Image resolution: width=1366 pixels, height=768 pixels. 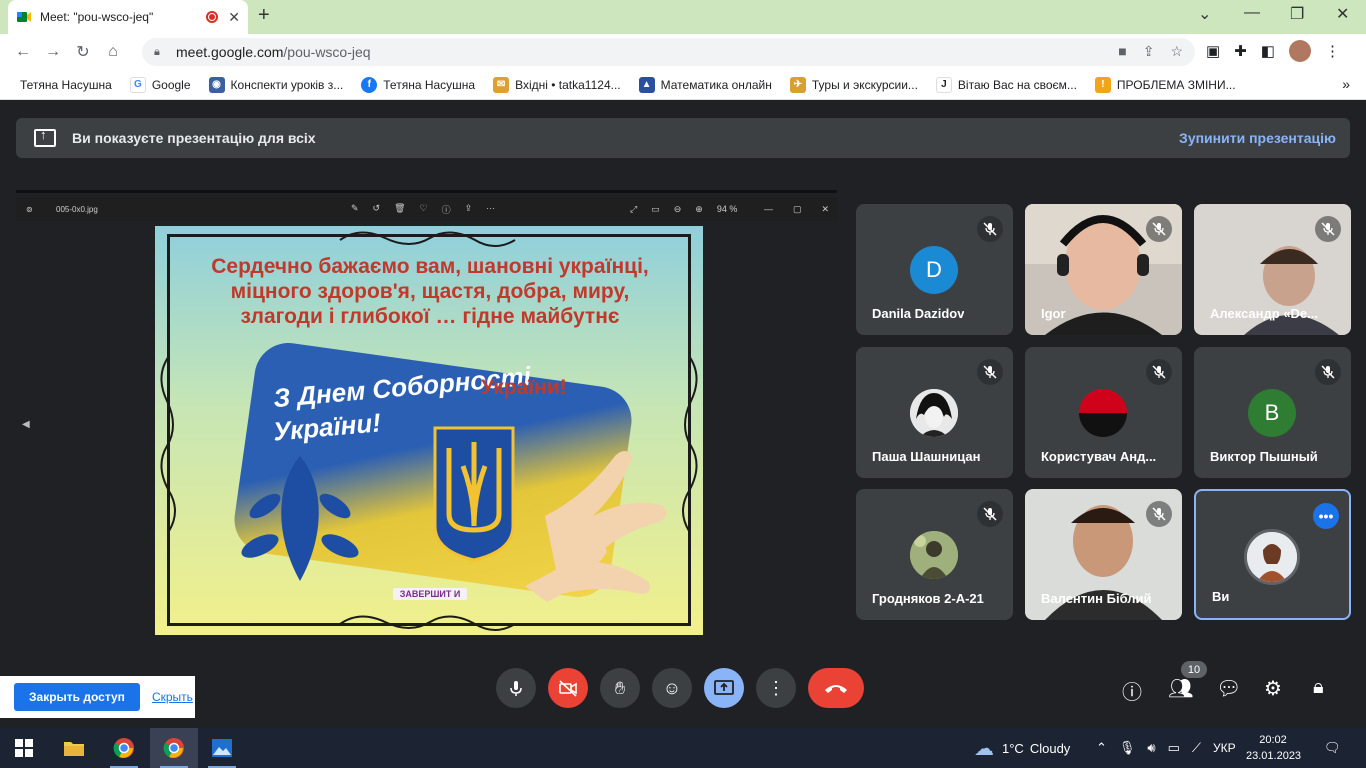 I want to click on close-window-icon: ✕, so click(x=1342, y=14).